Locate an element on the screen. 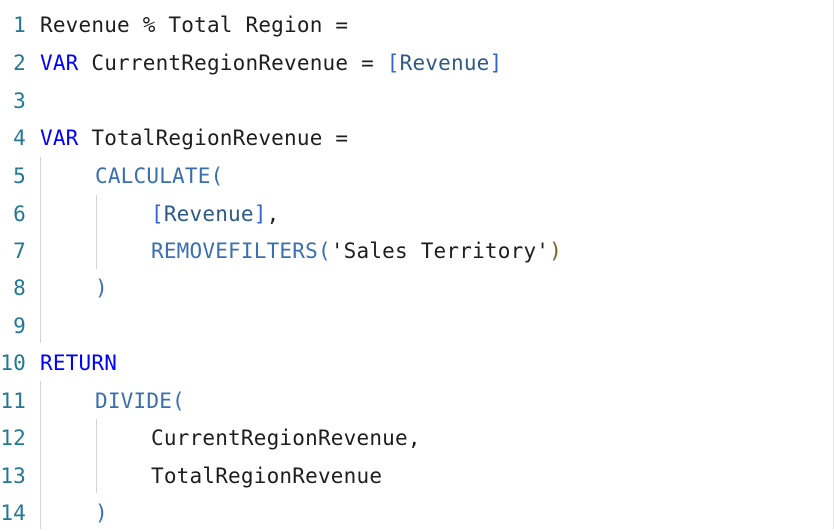  line-number: 11 is located at coordinates (13, 400).